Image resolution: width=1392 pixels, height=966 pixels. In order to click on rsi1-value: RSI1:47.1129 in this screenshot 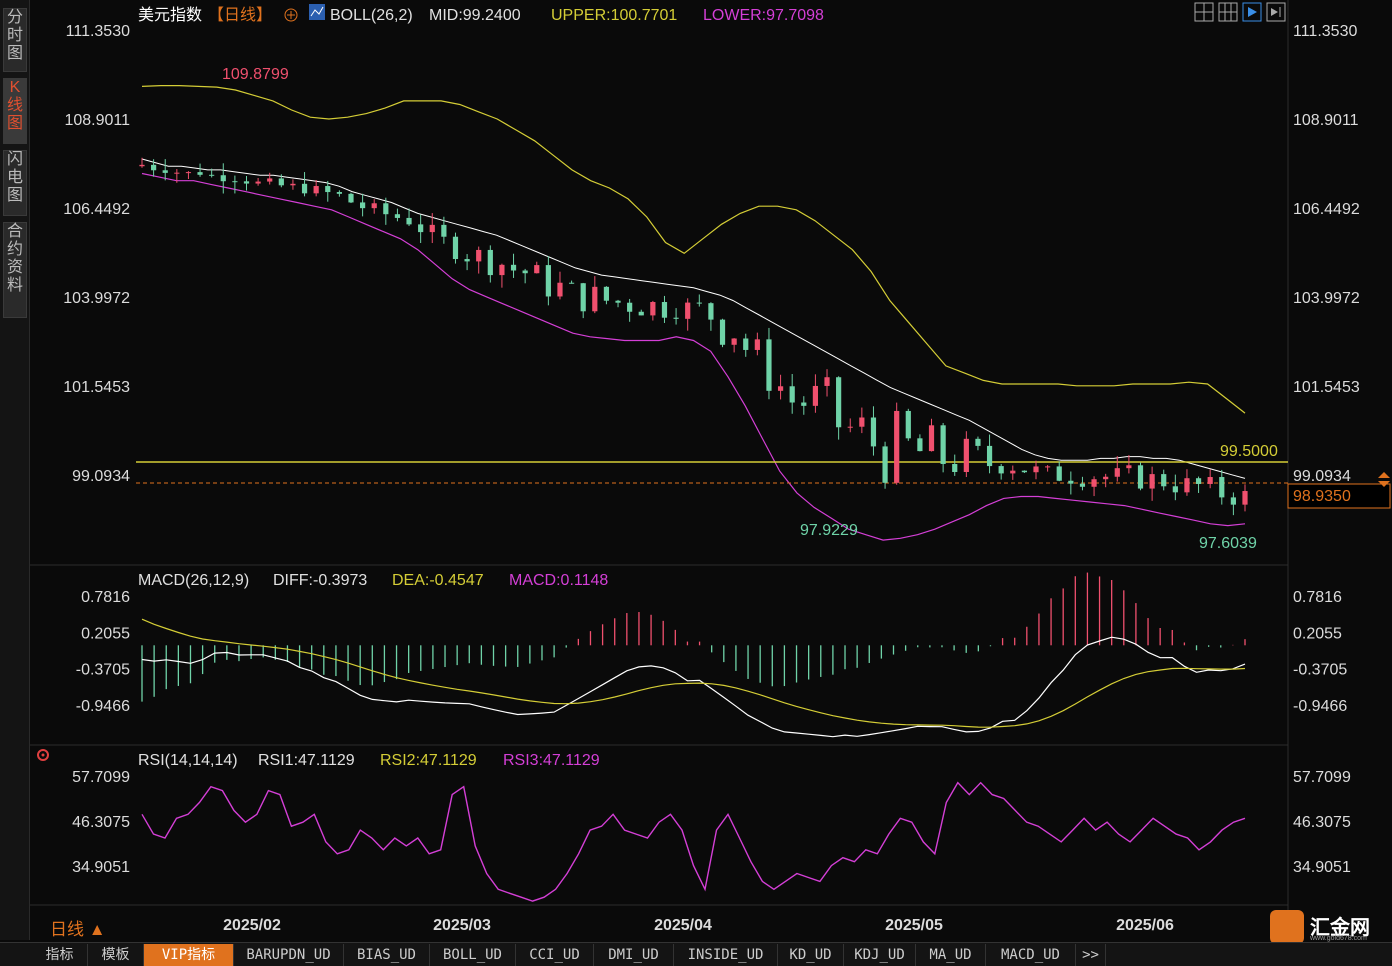, I will do `click(306, 760)`.